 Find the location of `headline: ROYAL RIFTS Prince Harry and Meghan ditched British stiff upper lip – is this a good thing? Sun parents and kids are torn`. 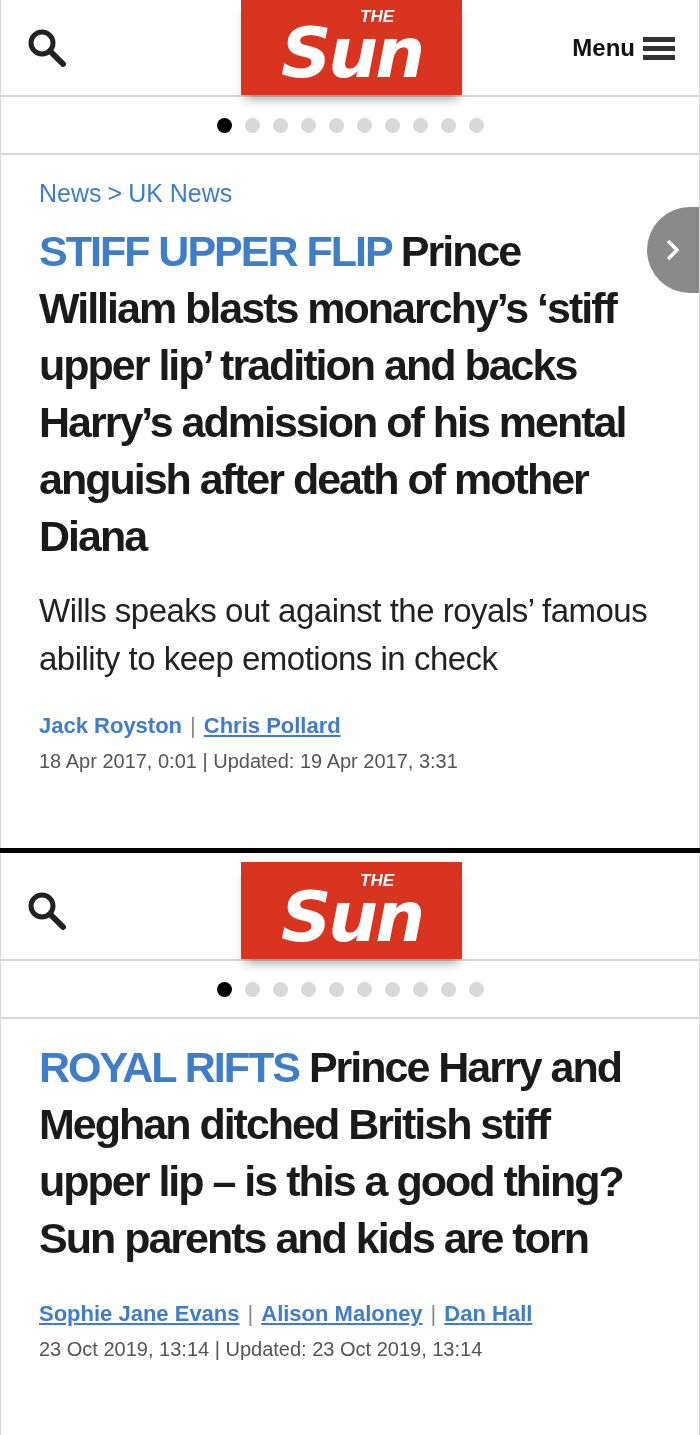

headline: ROYAL RIFTS Prince Harry and Meghan ditched British stiff upper lip – is this a good thing? Sun parents and kids are torn is located at coordinates (331, 1153).